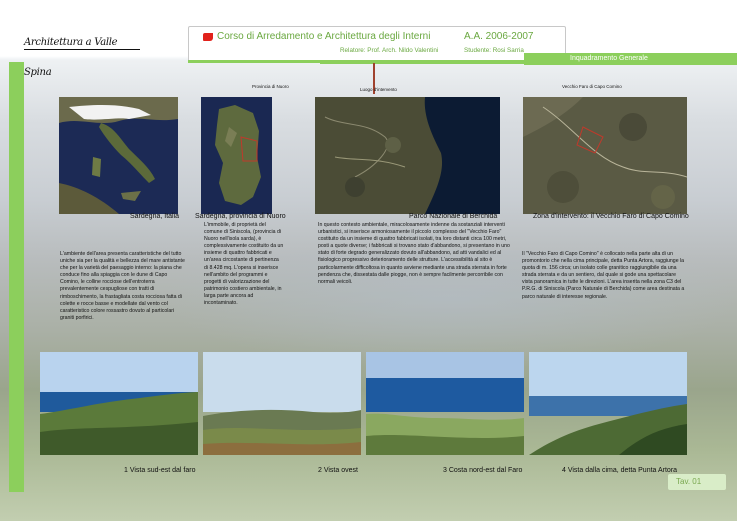 Image resolution: width=737 pixels, height=521 pixels. What do you see at coordinates (118, 155) in the screenshot?
I see `map-italy` at bounding box center [118, 155].